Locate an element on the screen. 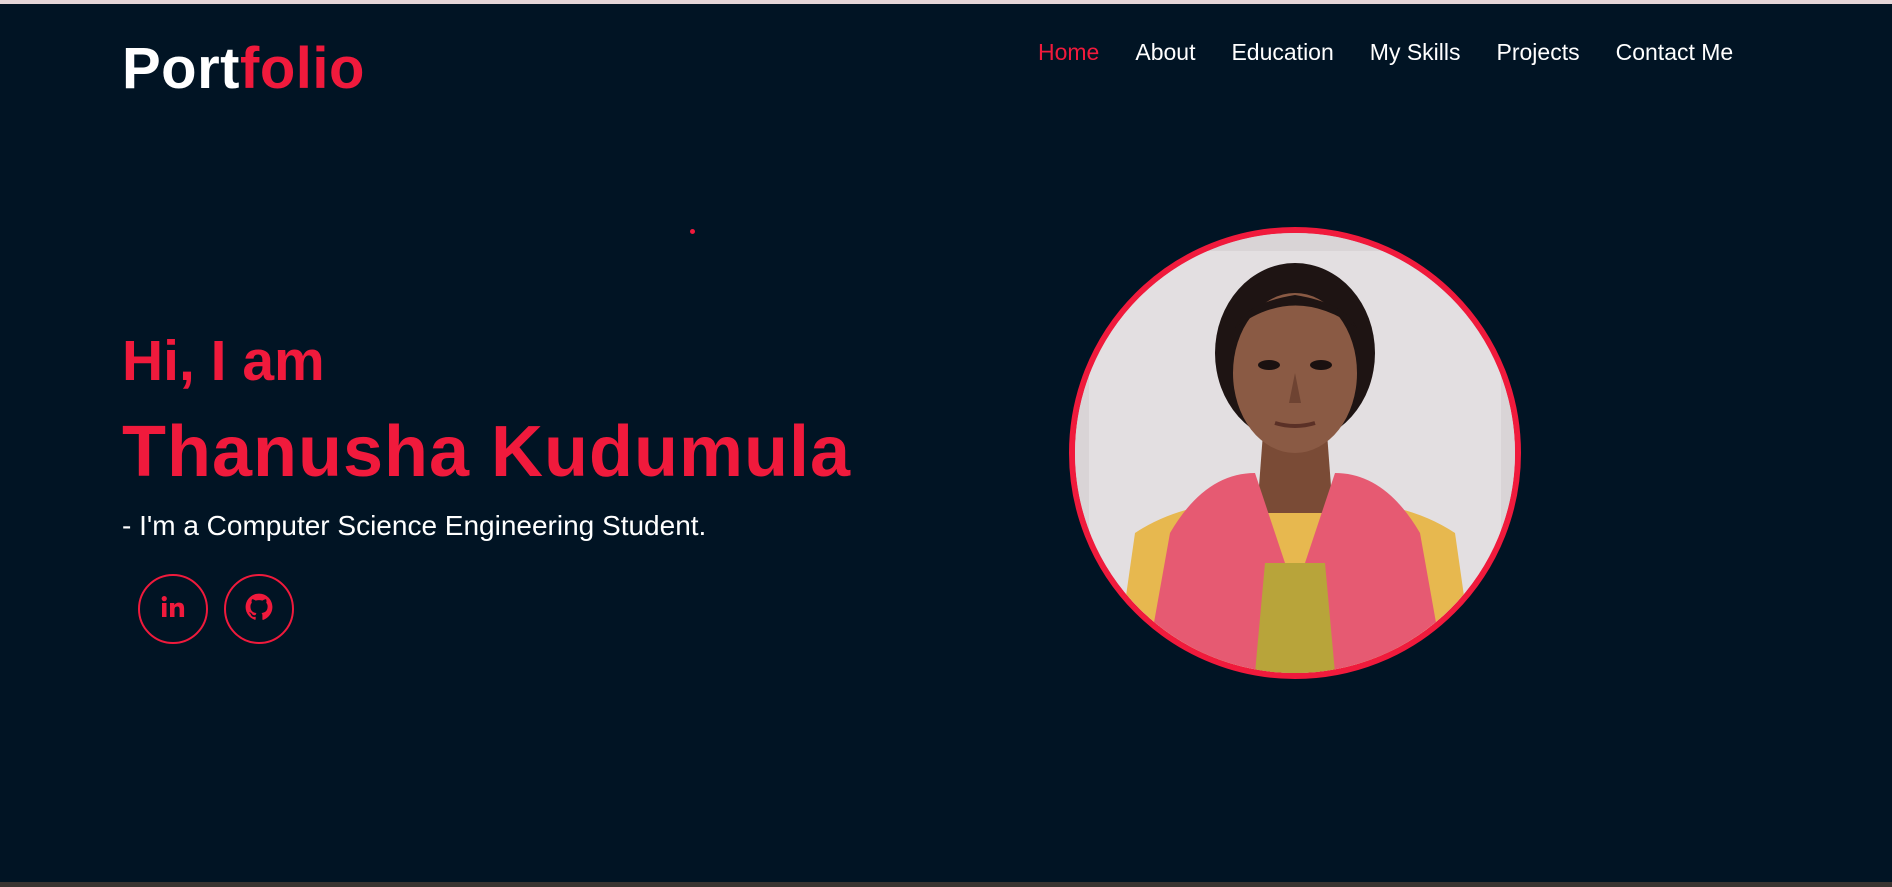 The height and width of the screenshot is (887, 1892). nav-education: Education is located at coordinates (1282, 52).